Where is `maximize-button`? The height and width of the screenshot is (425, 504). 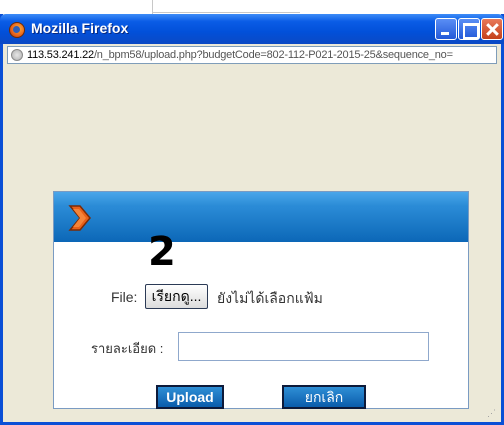 maximize-button is located at coordinates (469, 29).